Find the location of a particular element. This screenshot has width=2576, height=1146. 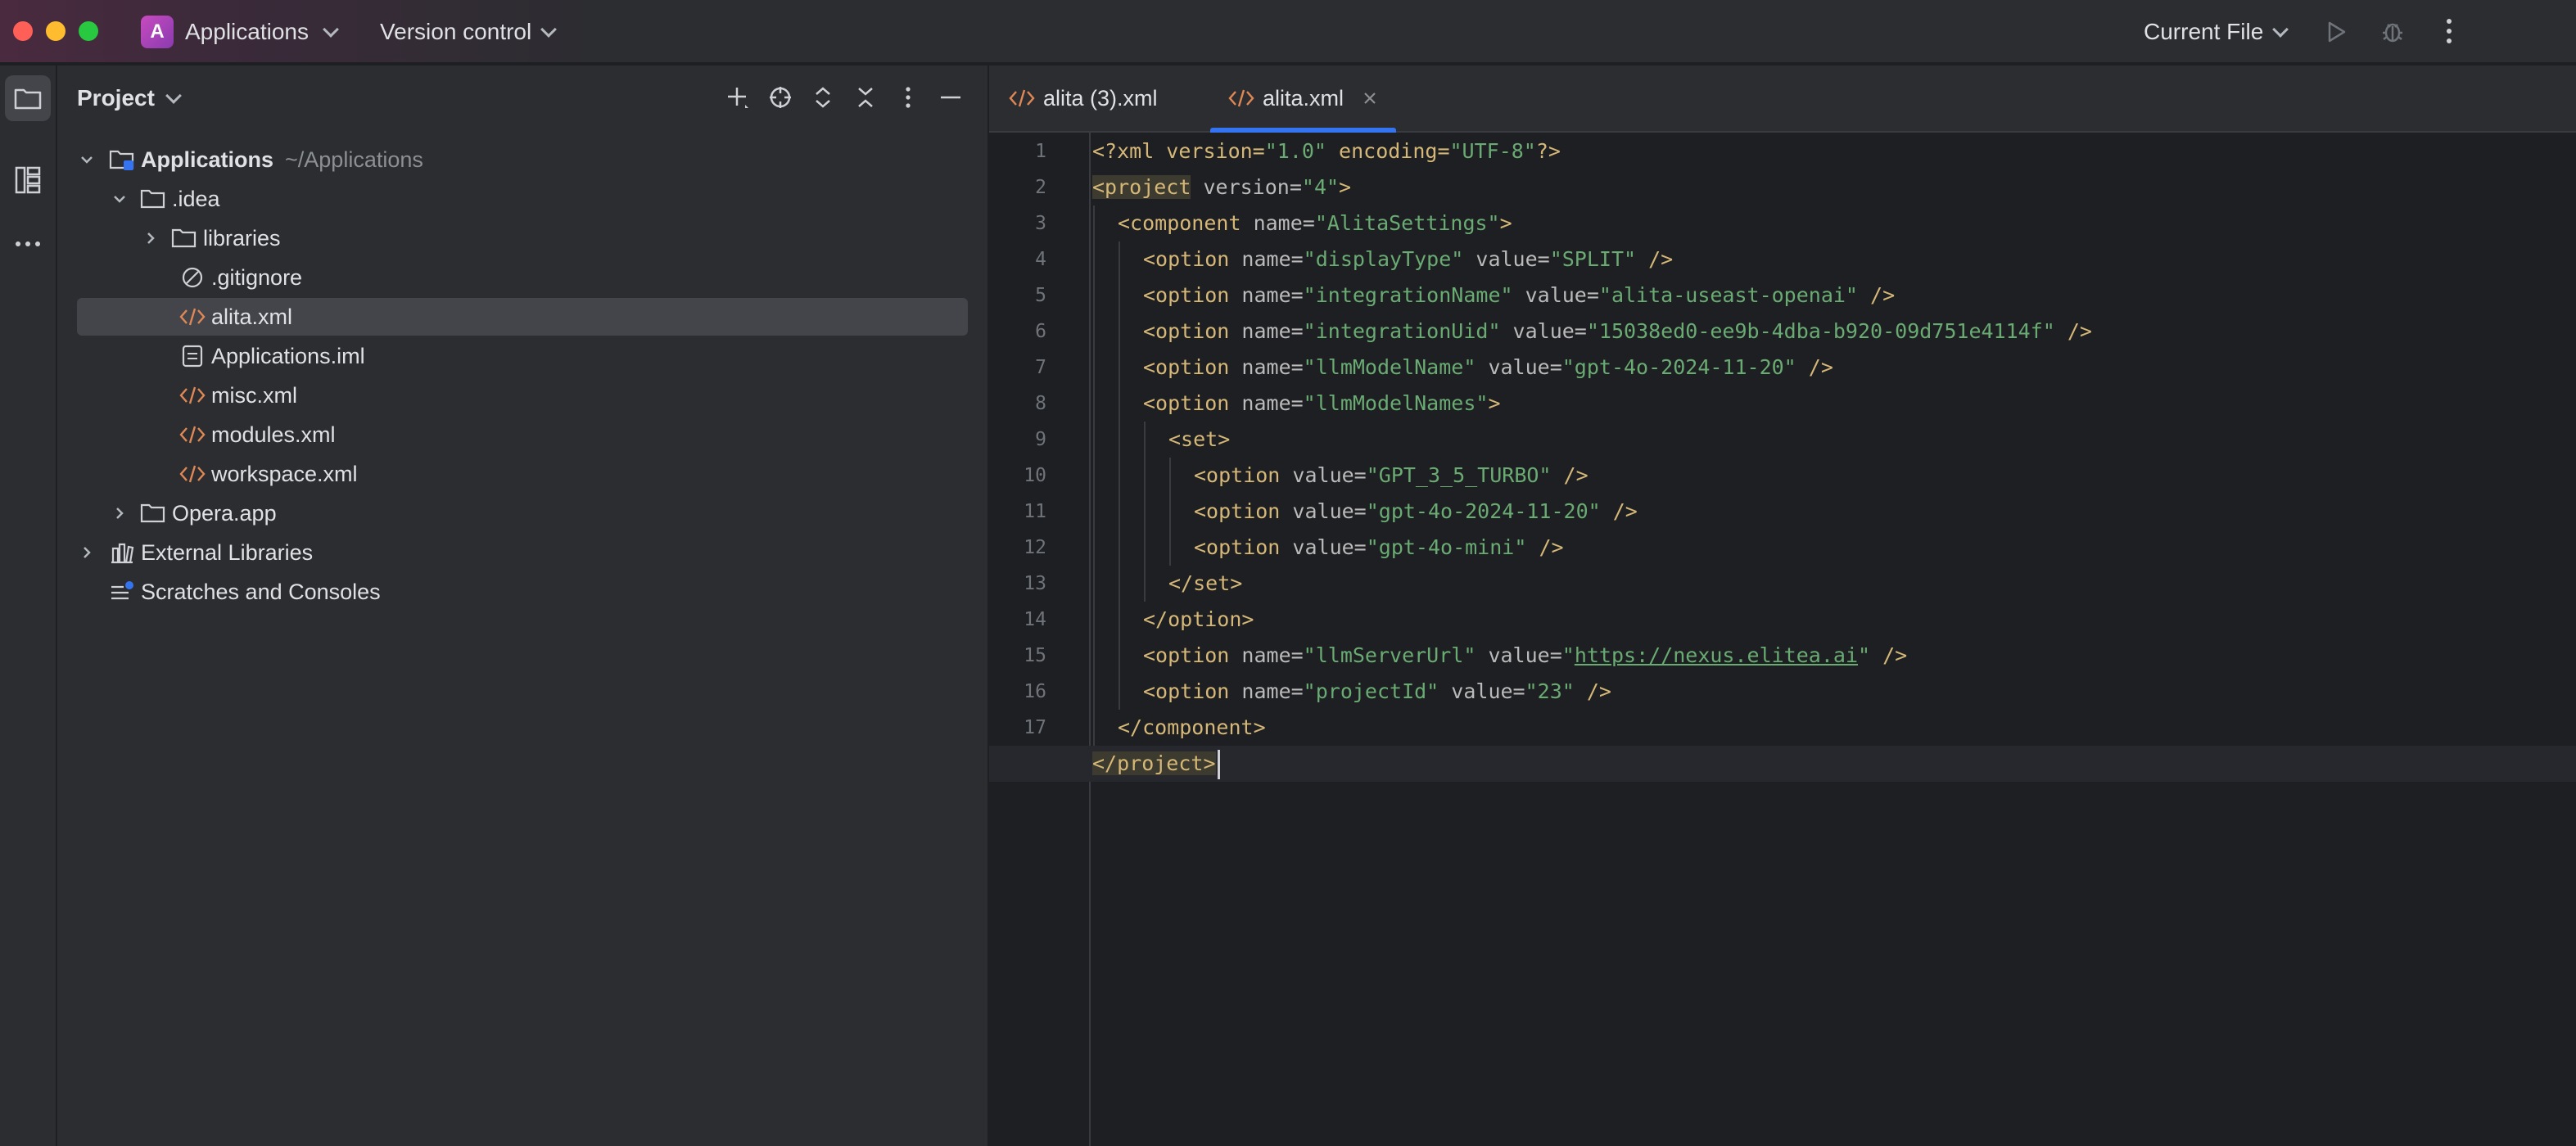

run-configuration-selector: Current File is located at coordinates (2216, 32).